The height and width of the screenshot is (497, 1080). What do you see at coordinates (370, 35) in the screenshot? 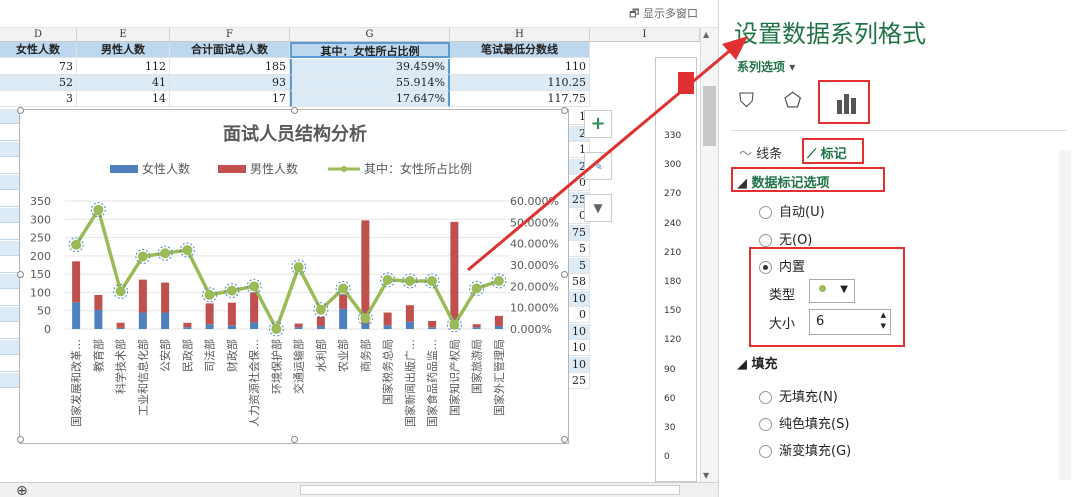
I see `column-letter-G: G` at bounding box center [370, 35].